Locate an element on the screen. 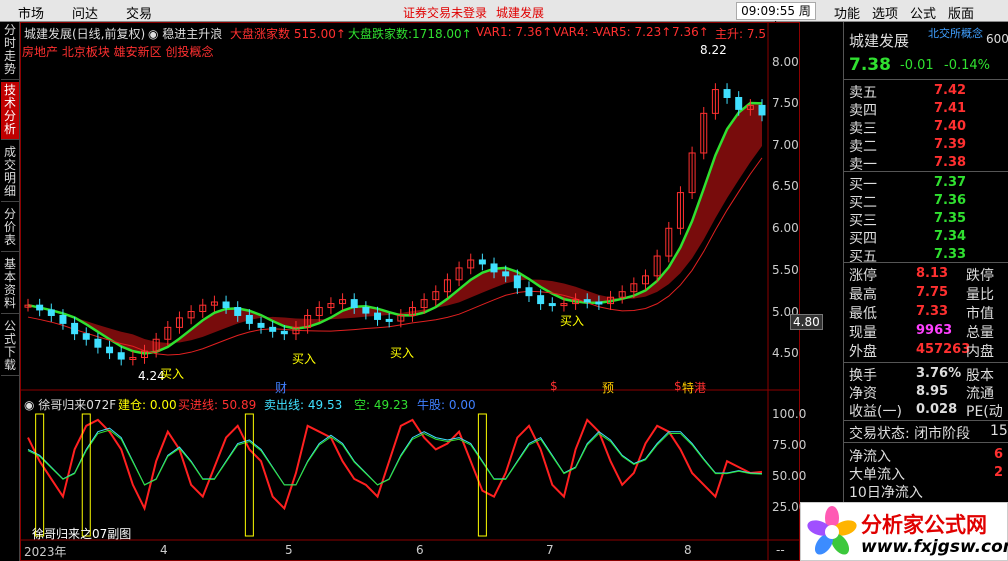 The image size is (1008, 561). tab-trades: 成交明细 is located at coordinates (10, 173).